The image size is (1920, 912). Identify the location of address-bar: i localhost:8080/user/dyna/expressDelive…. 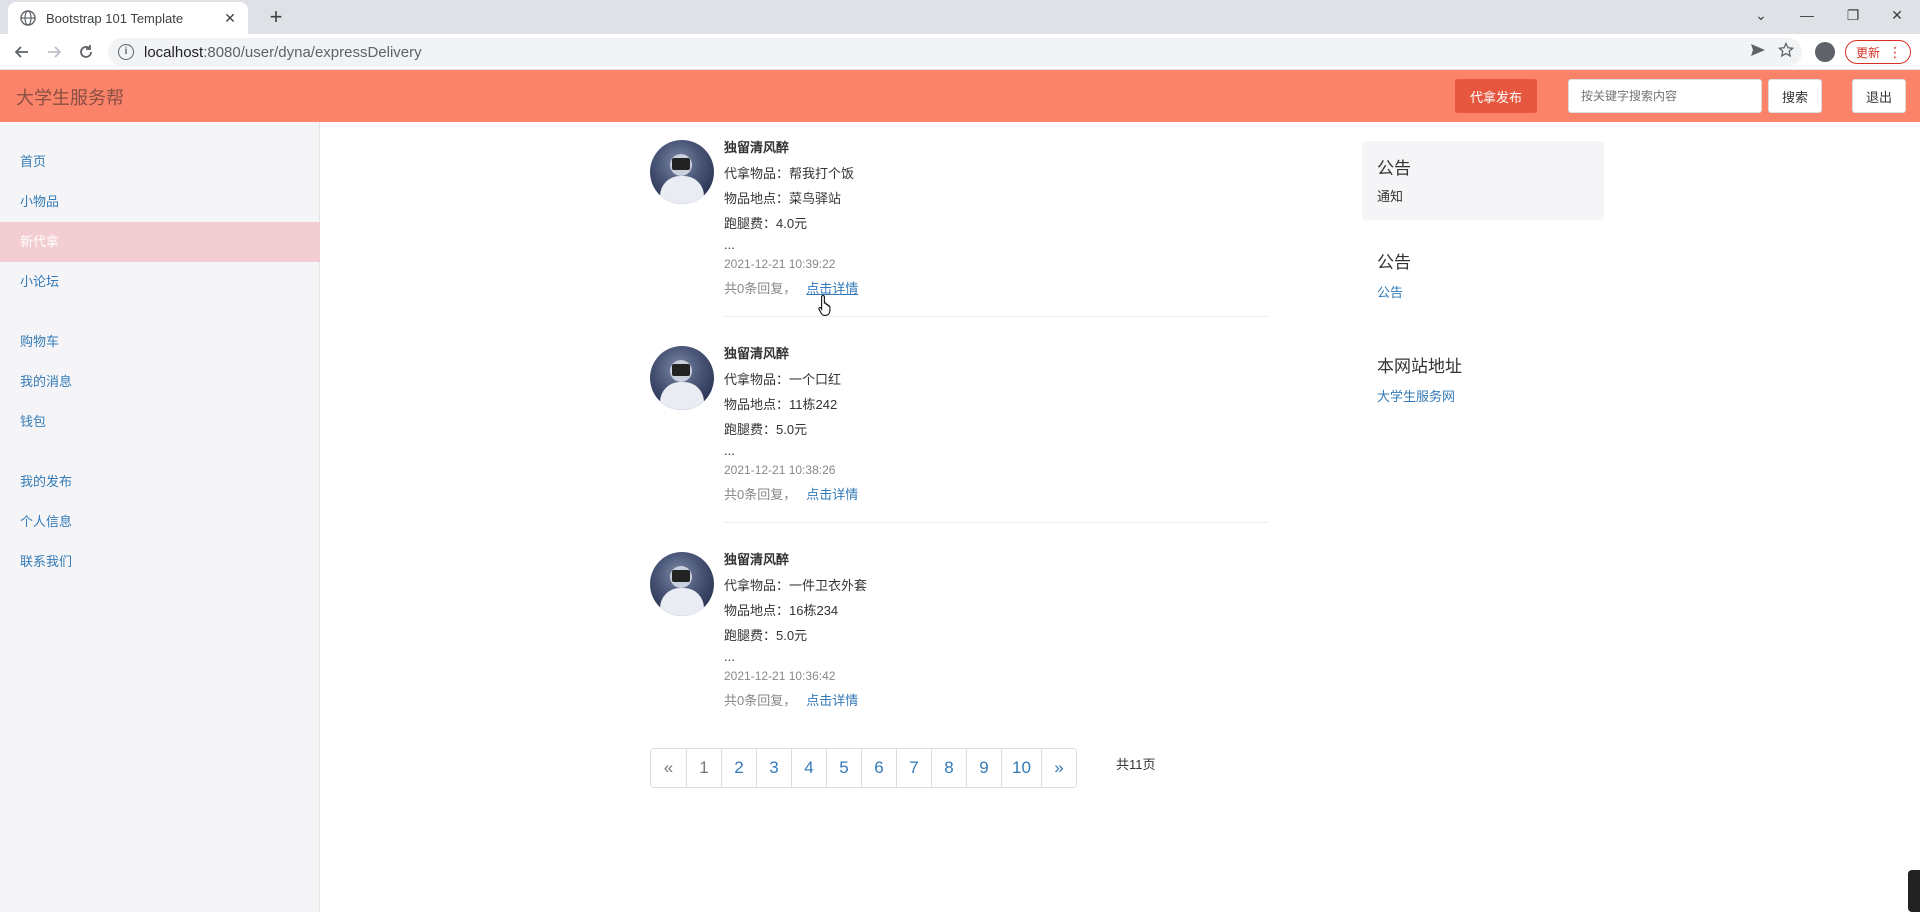
(960, 52).